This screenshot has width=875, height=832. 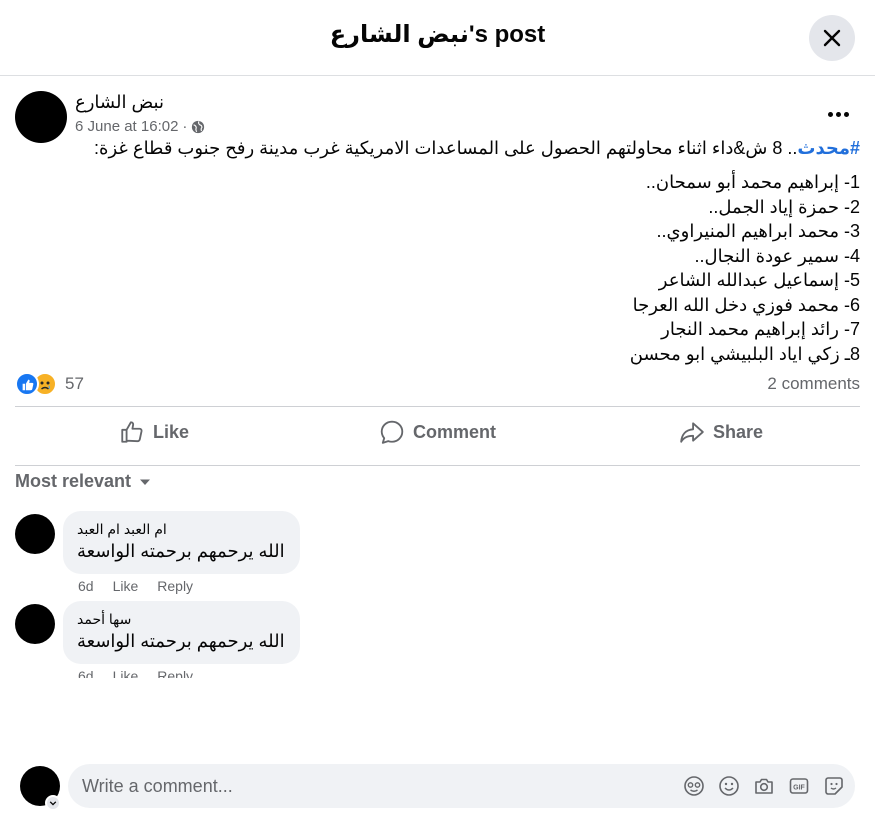 I want to click on dialog-title: نبض الشارع's post, so click(x=437, y=34).